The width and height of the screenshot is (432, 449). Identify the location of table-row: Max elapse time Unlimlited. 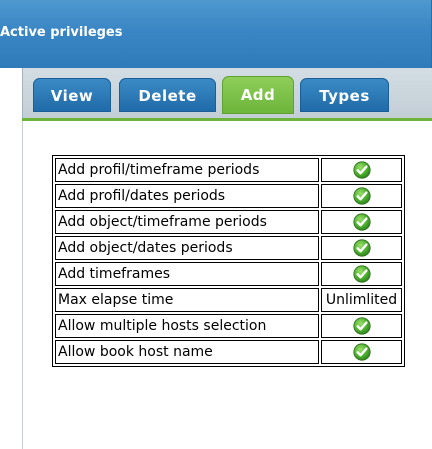
(228, 300).